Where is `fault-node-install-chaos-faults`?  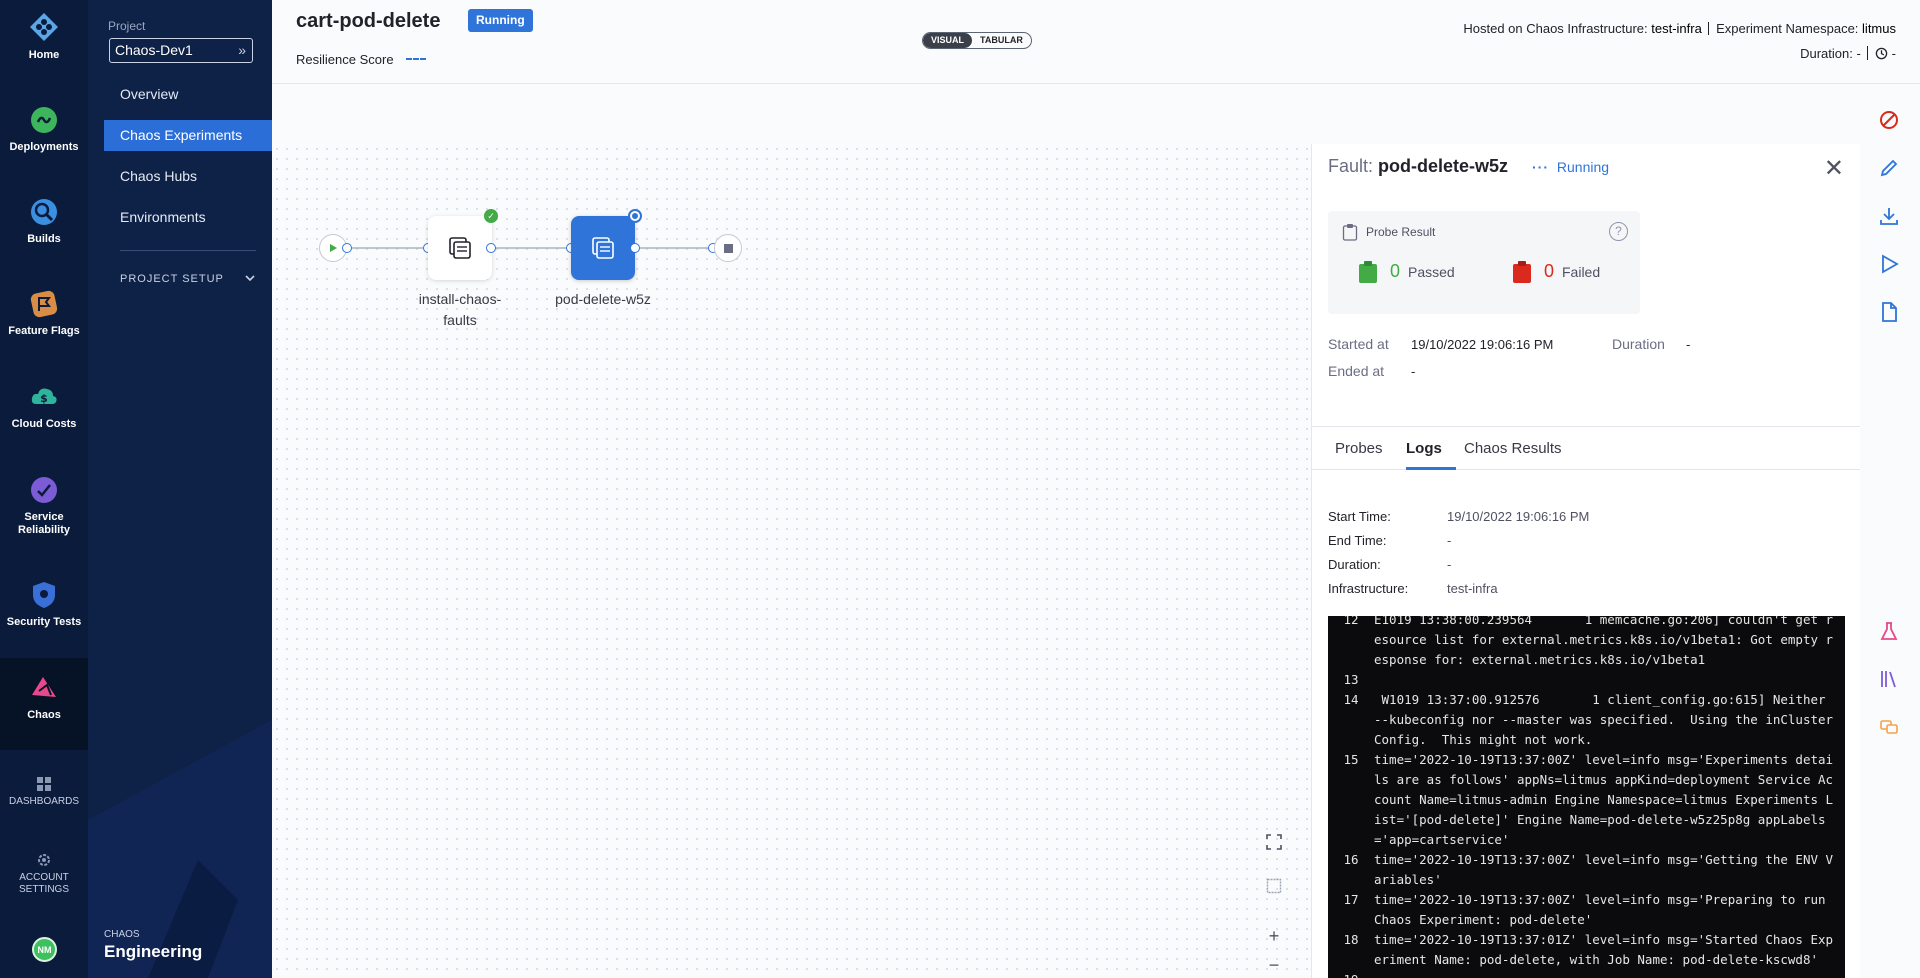 fault-node-install-chaos-faults is located at coordinates (460, 248).